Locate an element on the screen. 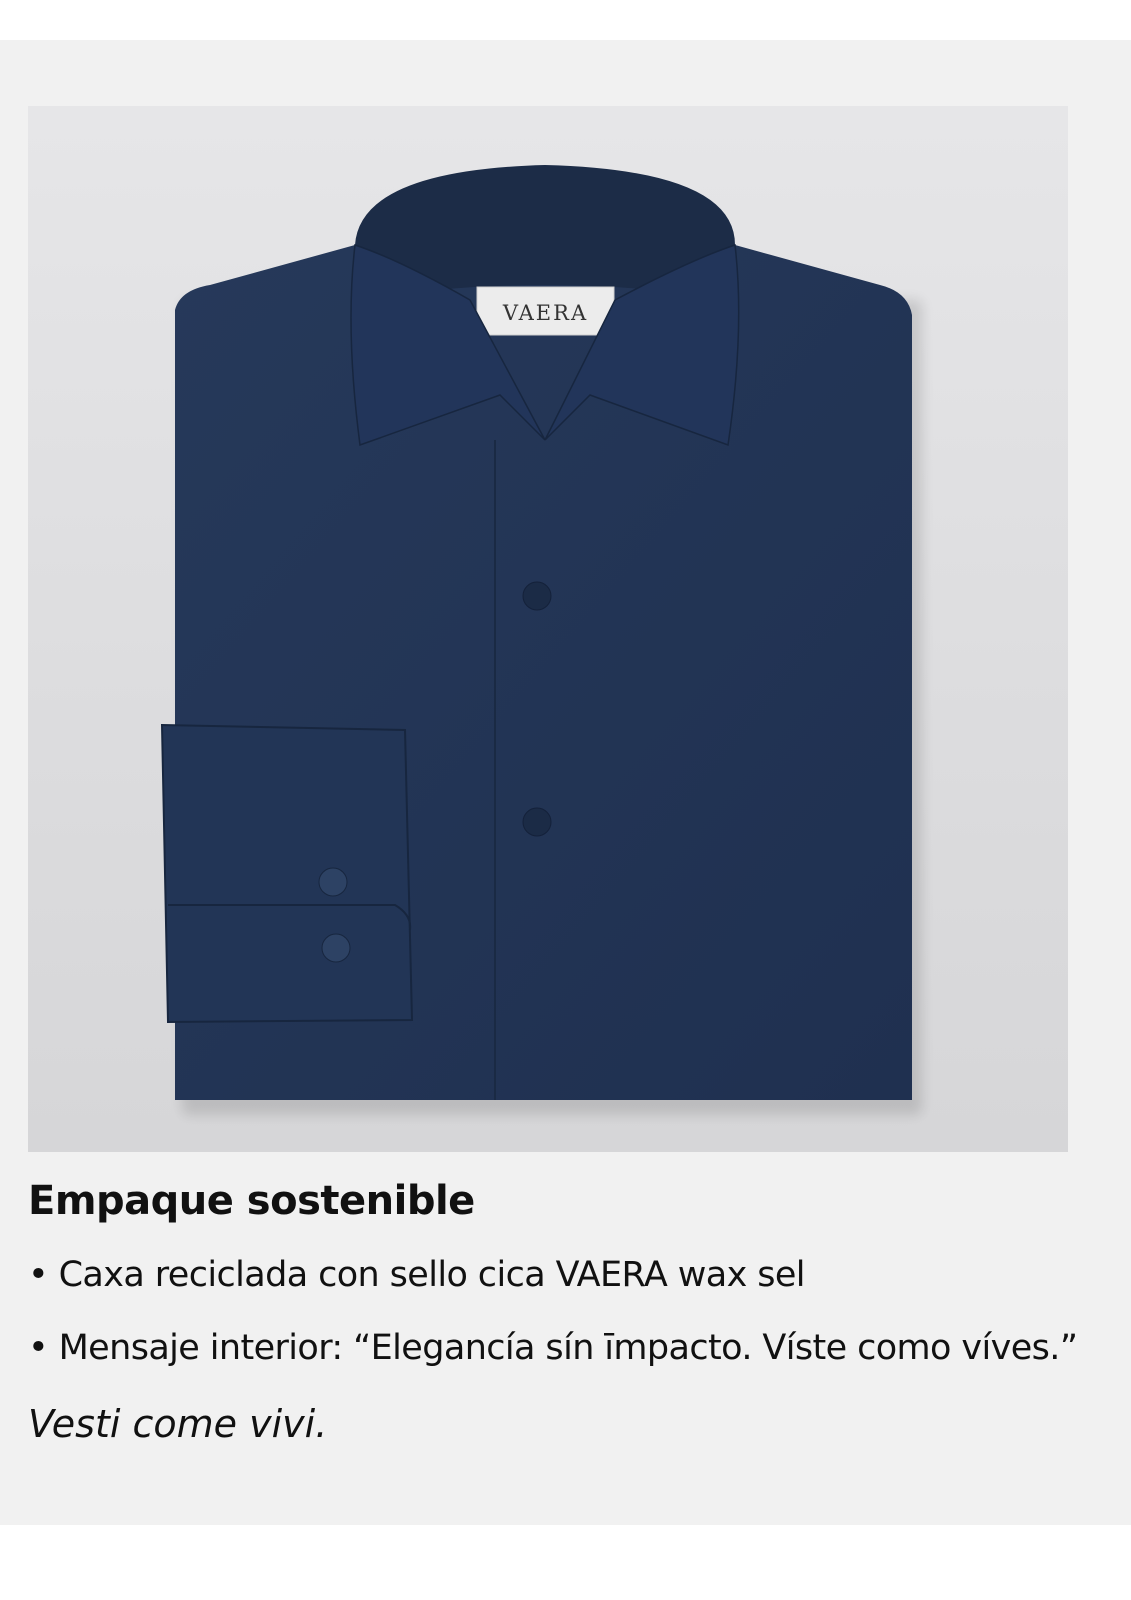  section-title: Empaque sostenible is located at coordinates (251, 1201).